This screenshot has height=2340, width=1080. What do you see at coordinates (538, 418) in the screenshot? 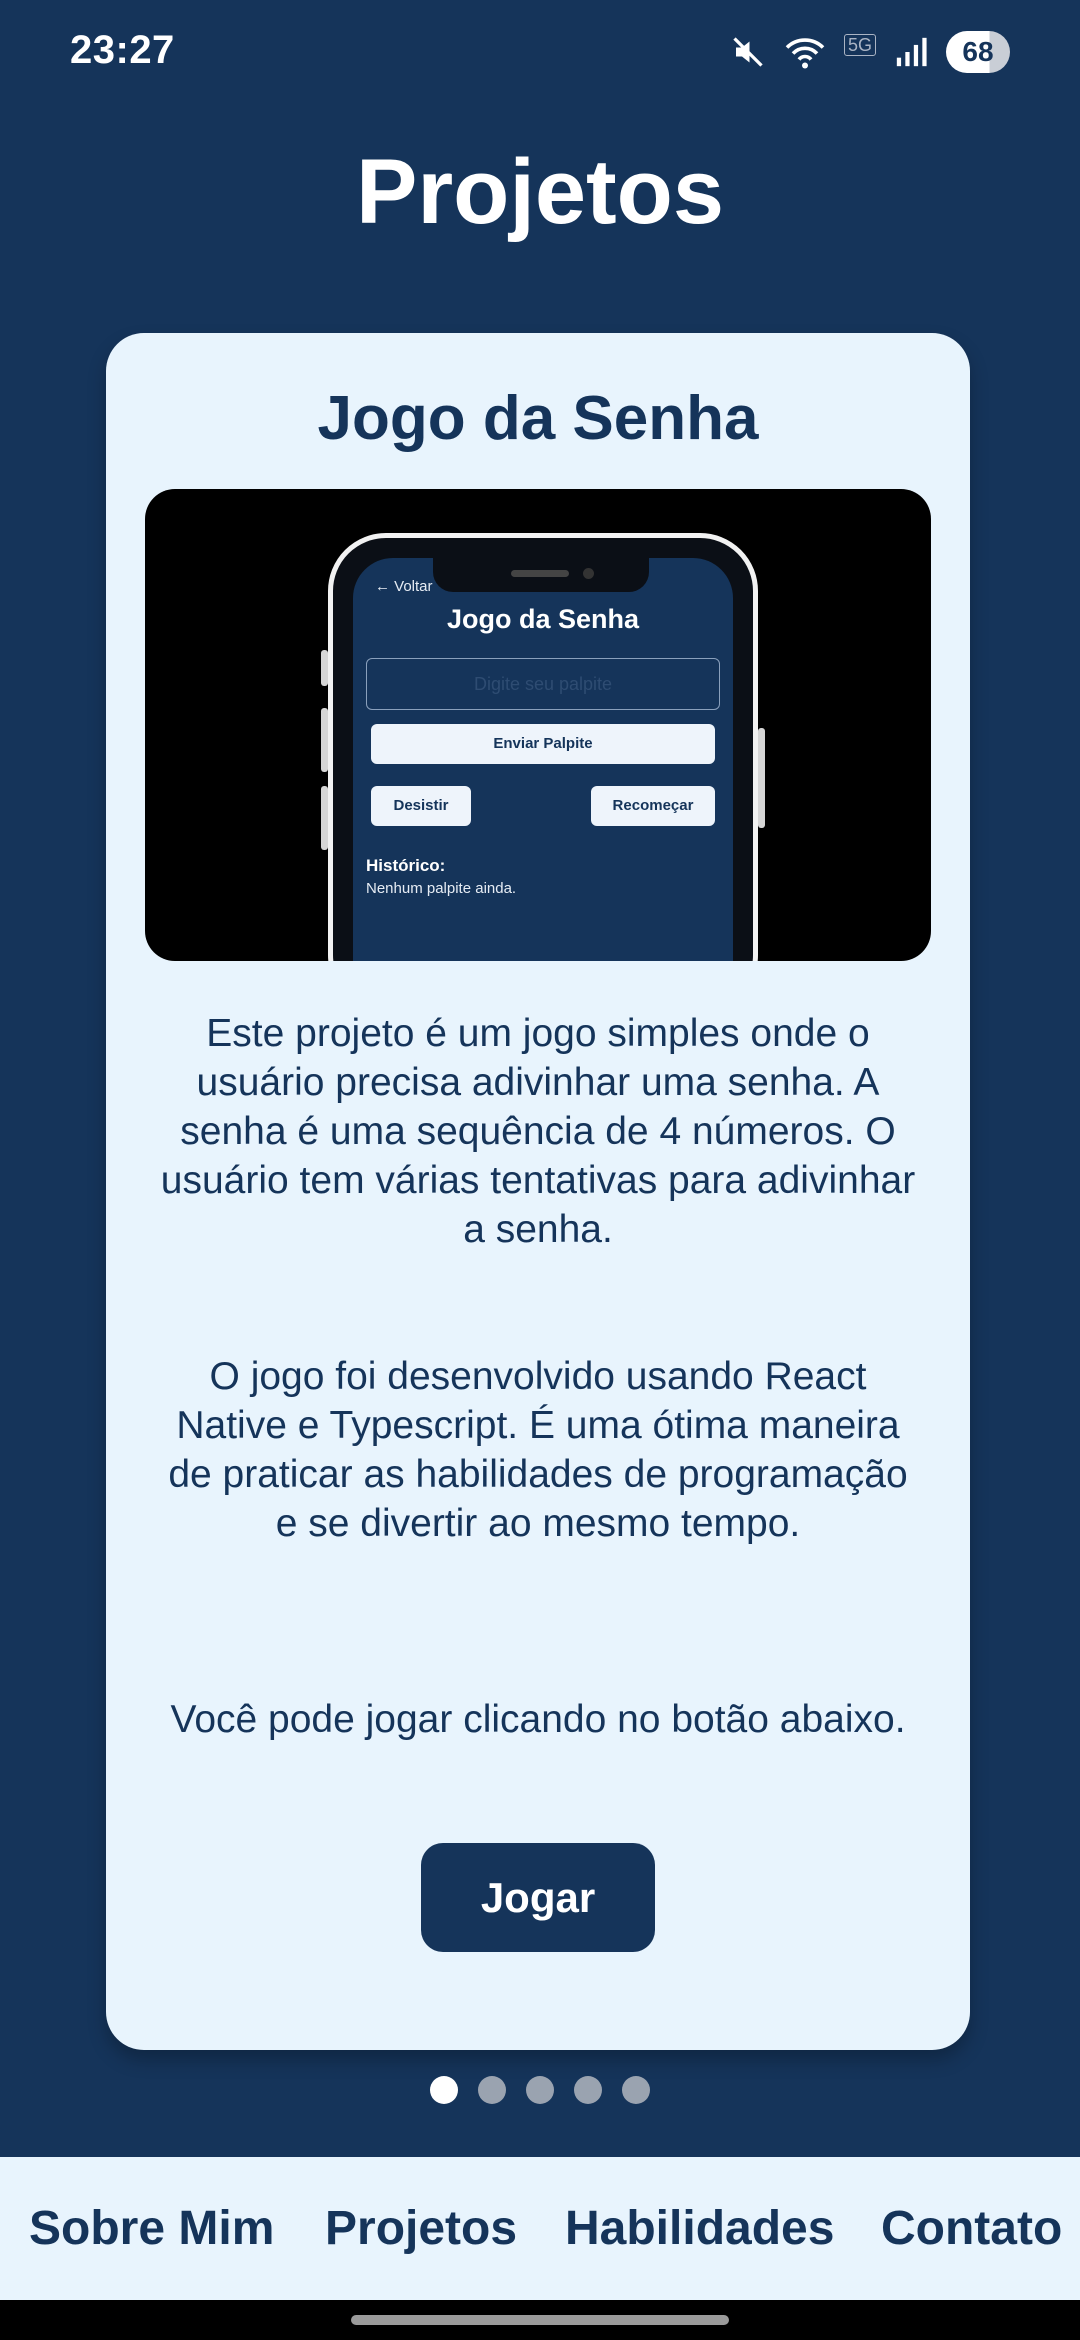
I see `project-title: Jogo da Senha` at bounding box center [538, 418].